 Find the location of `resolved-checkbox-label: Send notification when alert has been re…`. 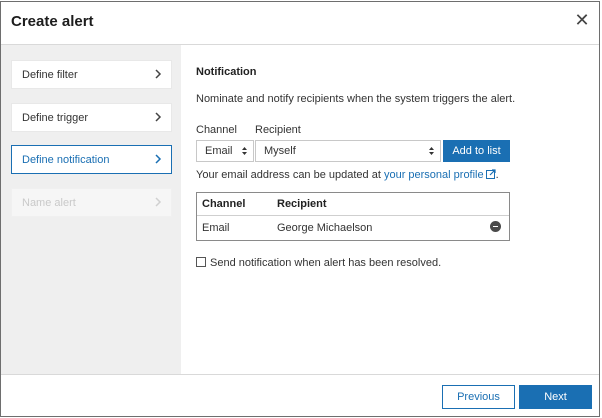

resolved-checkbox-label: Send notification when alert has been re… is located at coordinates (326, 263).